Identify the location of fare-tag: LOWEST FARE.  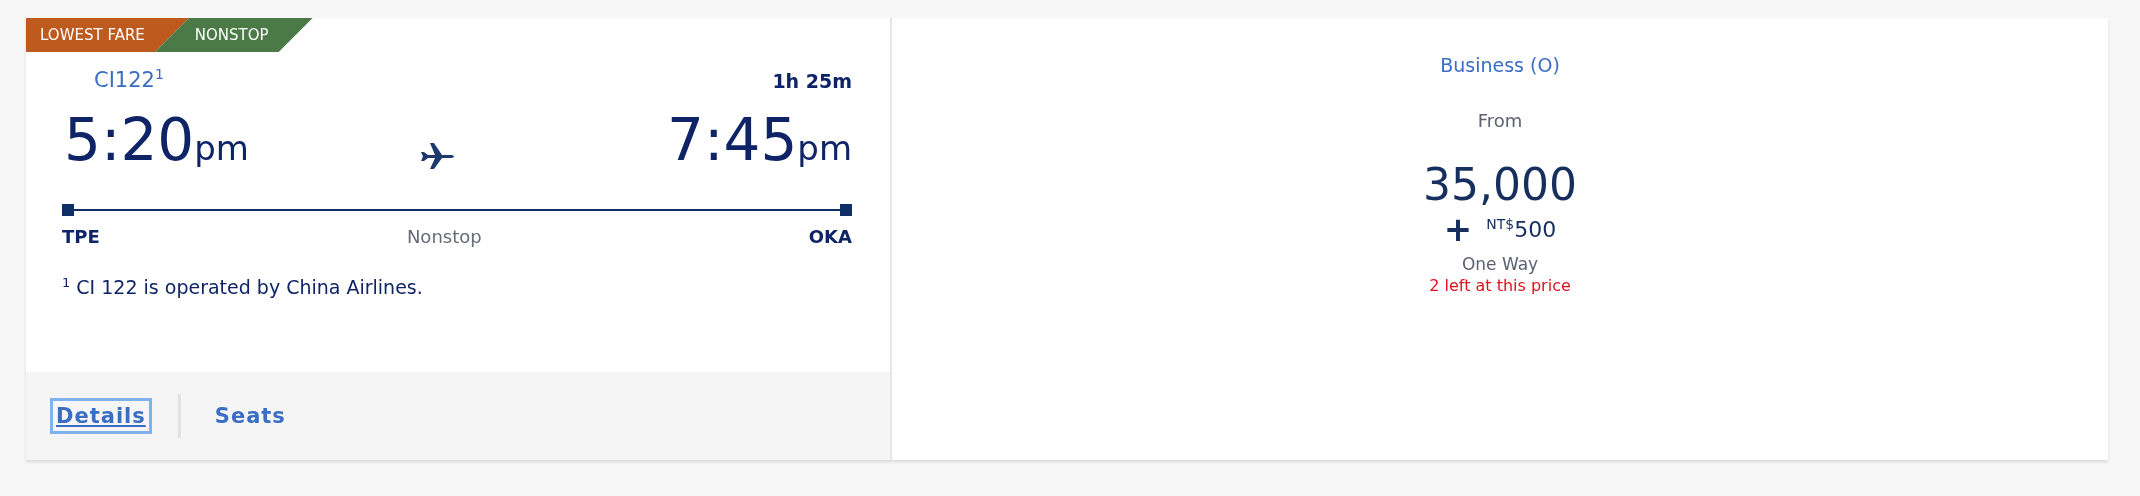
(107, 35).